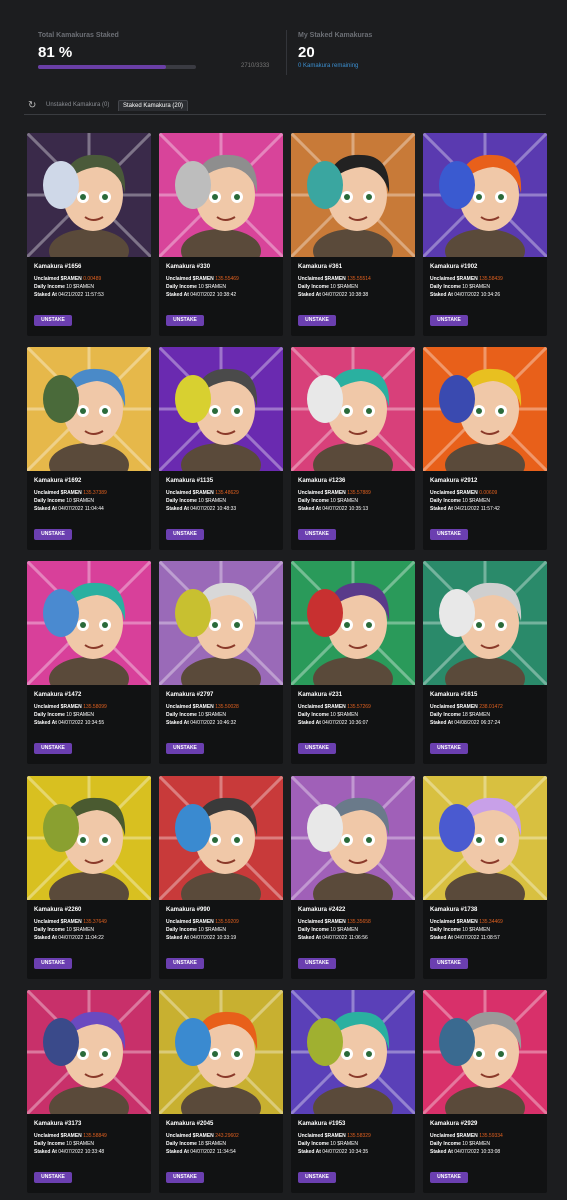 Image resolution: width=567 pixels, height=1200 pixels. Describe the element at coordinates (33, 106) in the screenshot. I see `refresh-icon: ↻` at that location.